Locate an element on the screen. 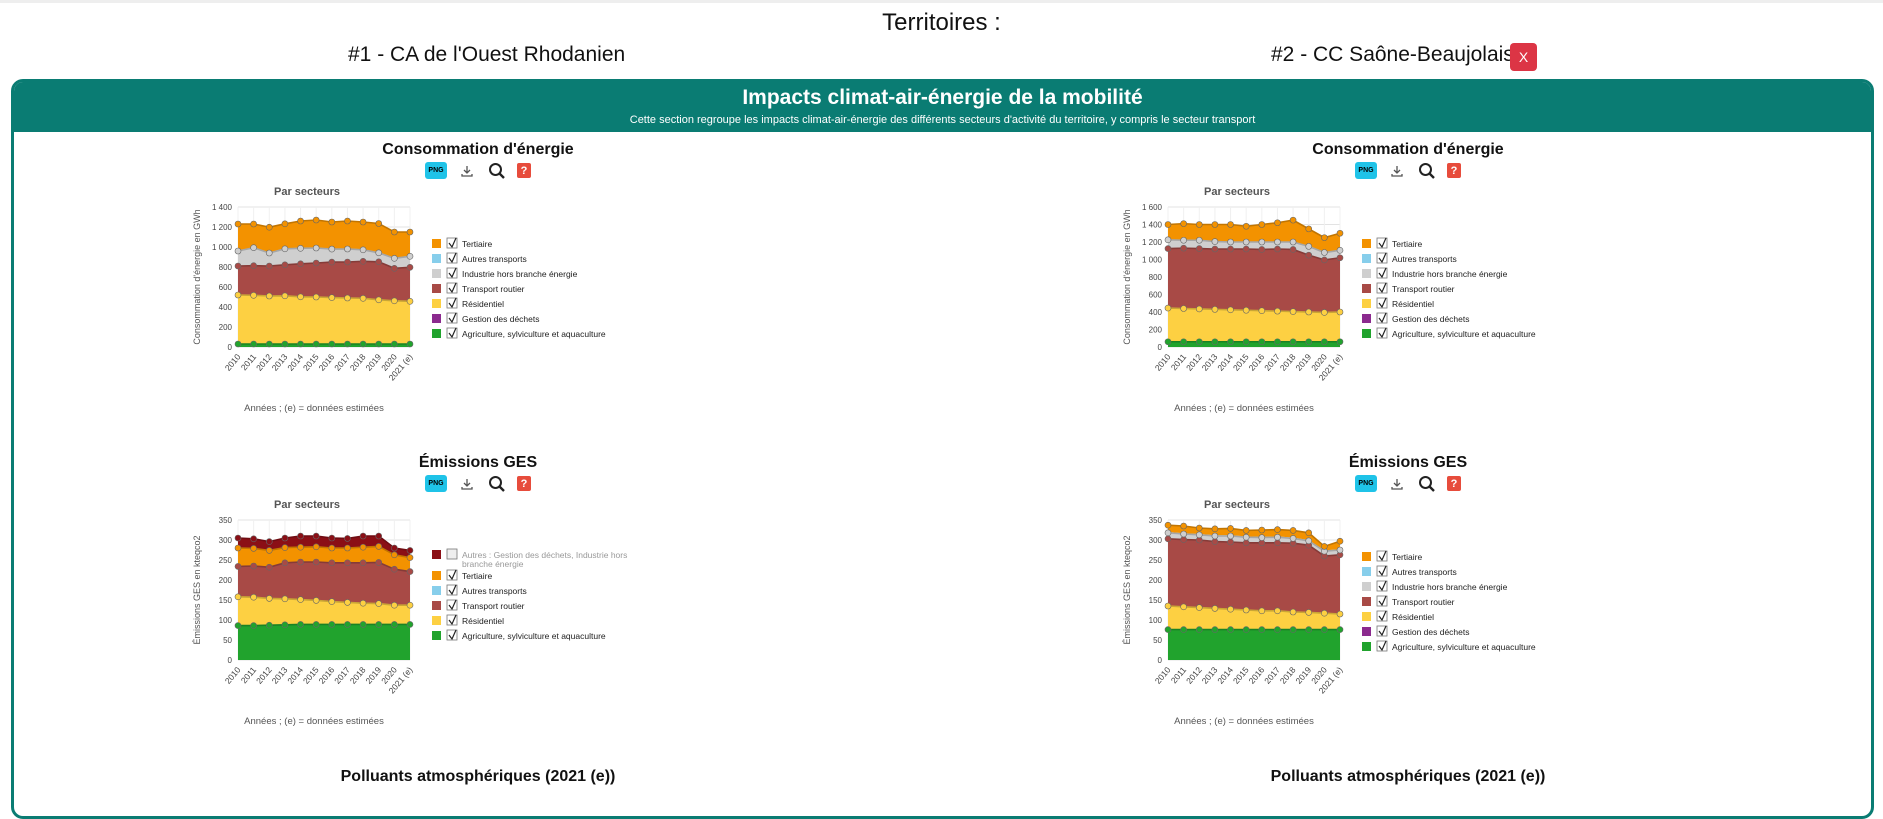 The height and width of the screenshot is (819, 1883). top-divider is located at coordinates (941, 1).